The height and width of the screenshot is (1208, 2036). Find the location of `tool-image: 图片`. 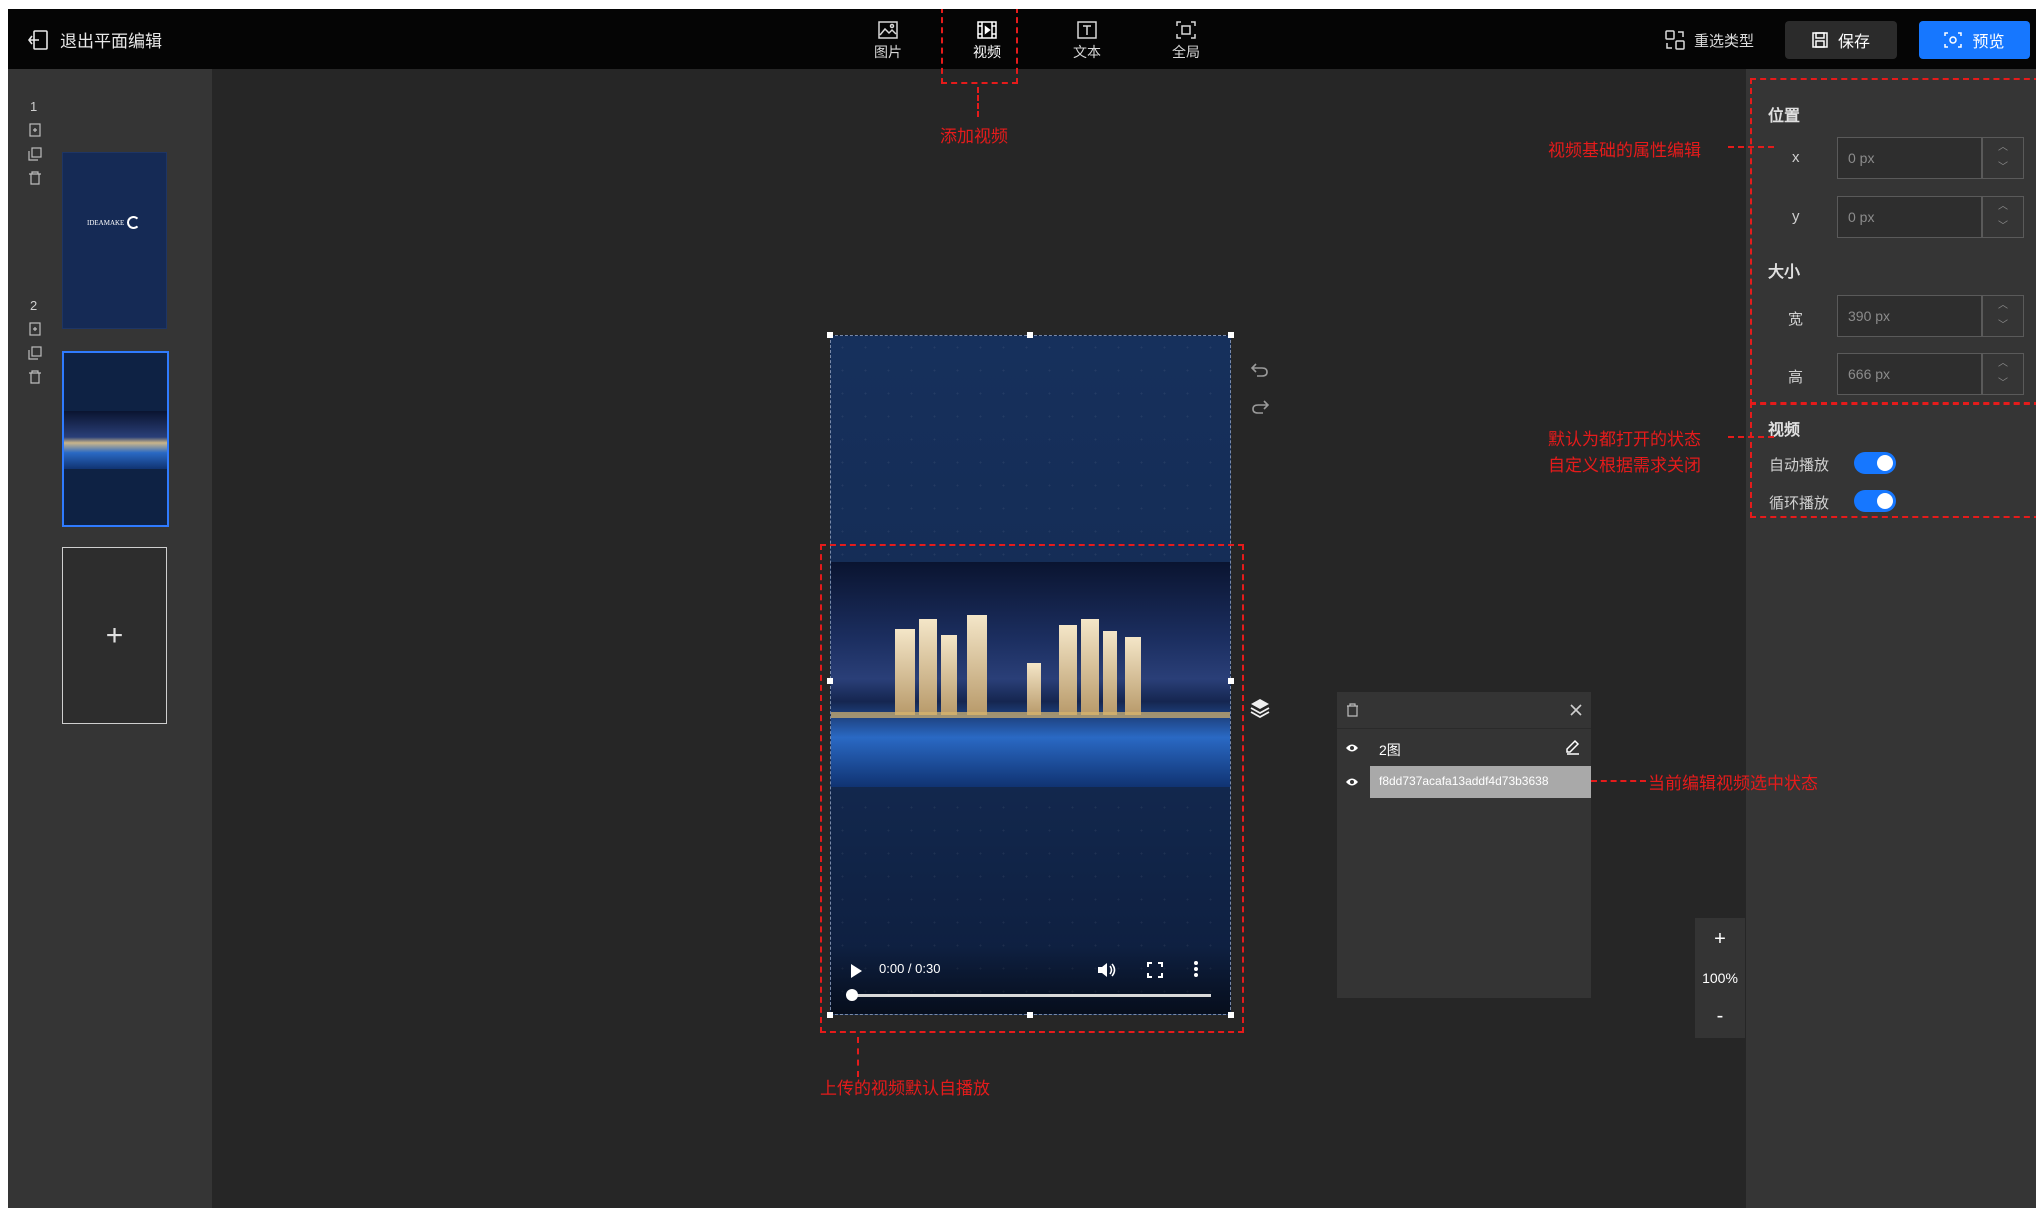

tool-image: 图片 is located at coordinates (888, 41).